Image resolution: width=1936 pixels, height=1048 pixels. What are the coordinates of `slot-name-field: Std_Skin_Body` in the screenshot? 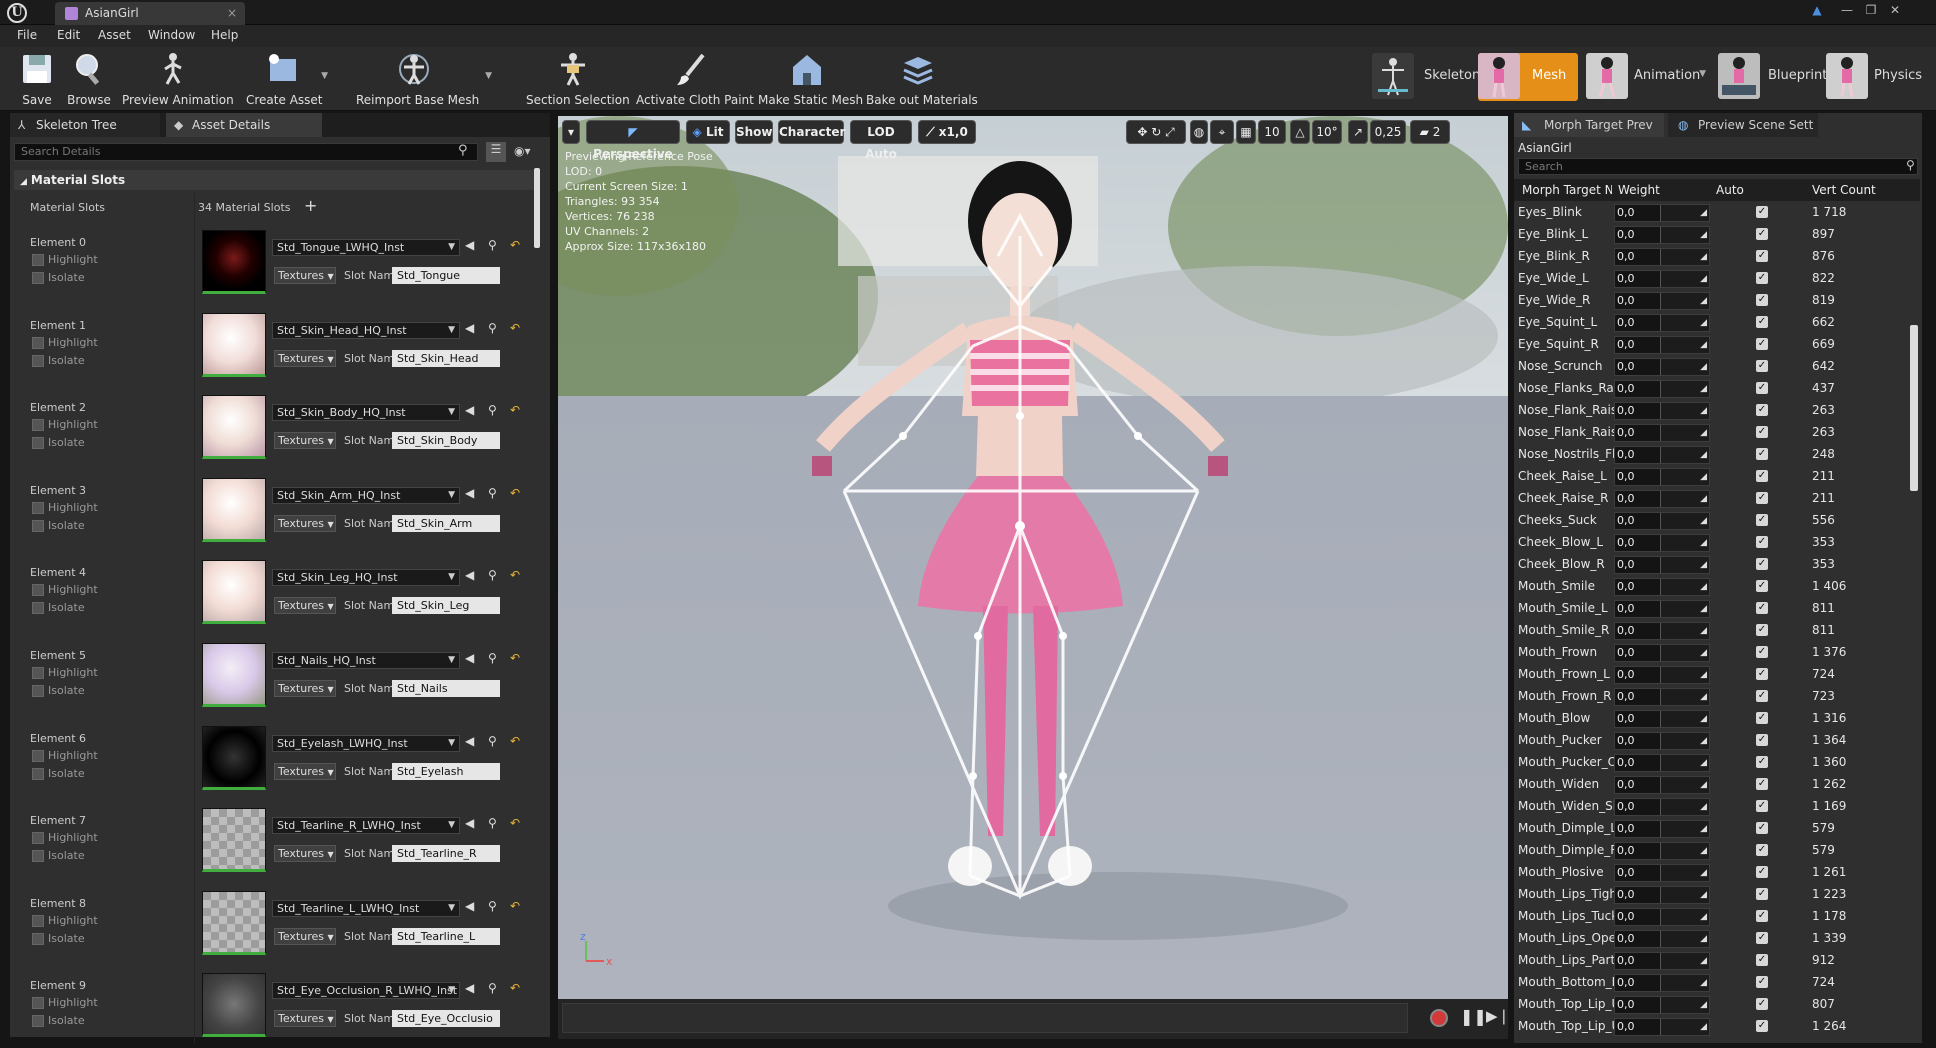 It's located at (446, 441).